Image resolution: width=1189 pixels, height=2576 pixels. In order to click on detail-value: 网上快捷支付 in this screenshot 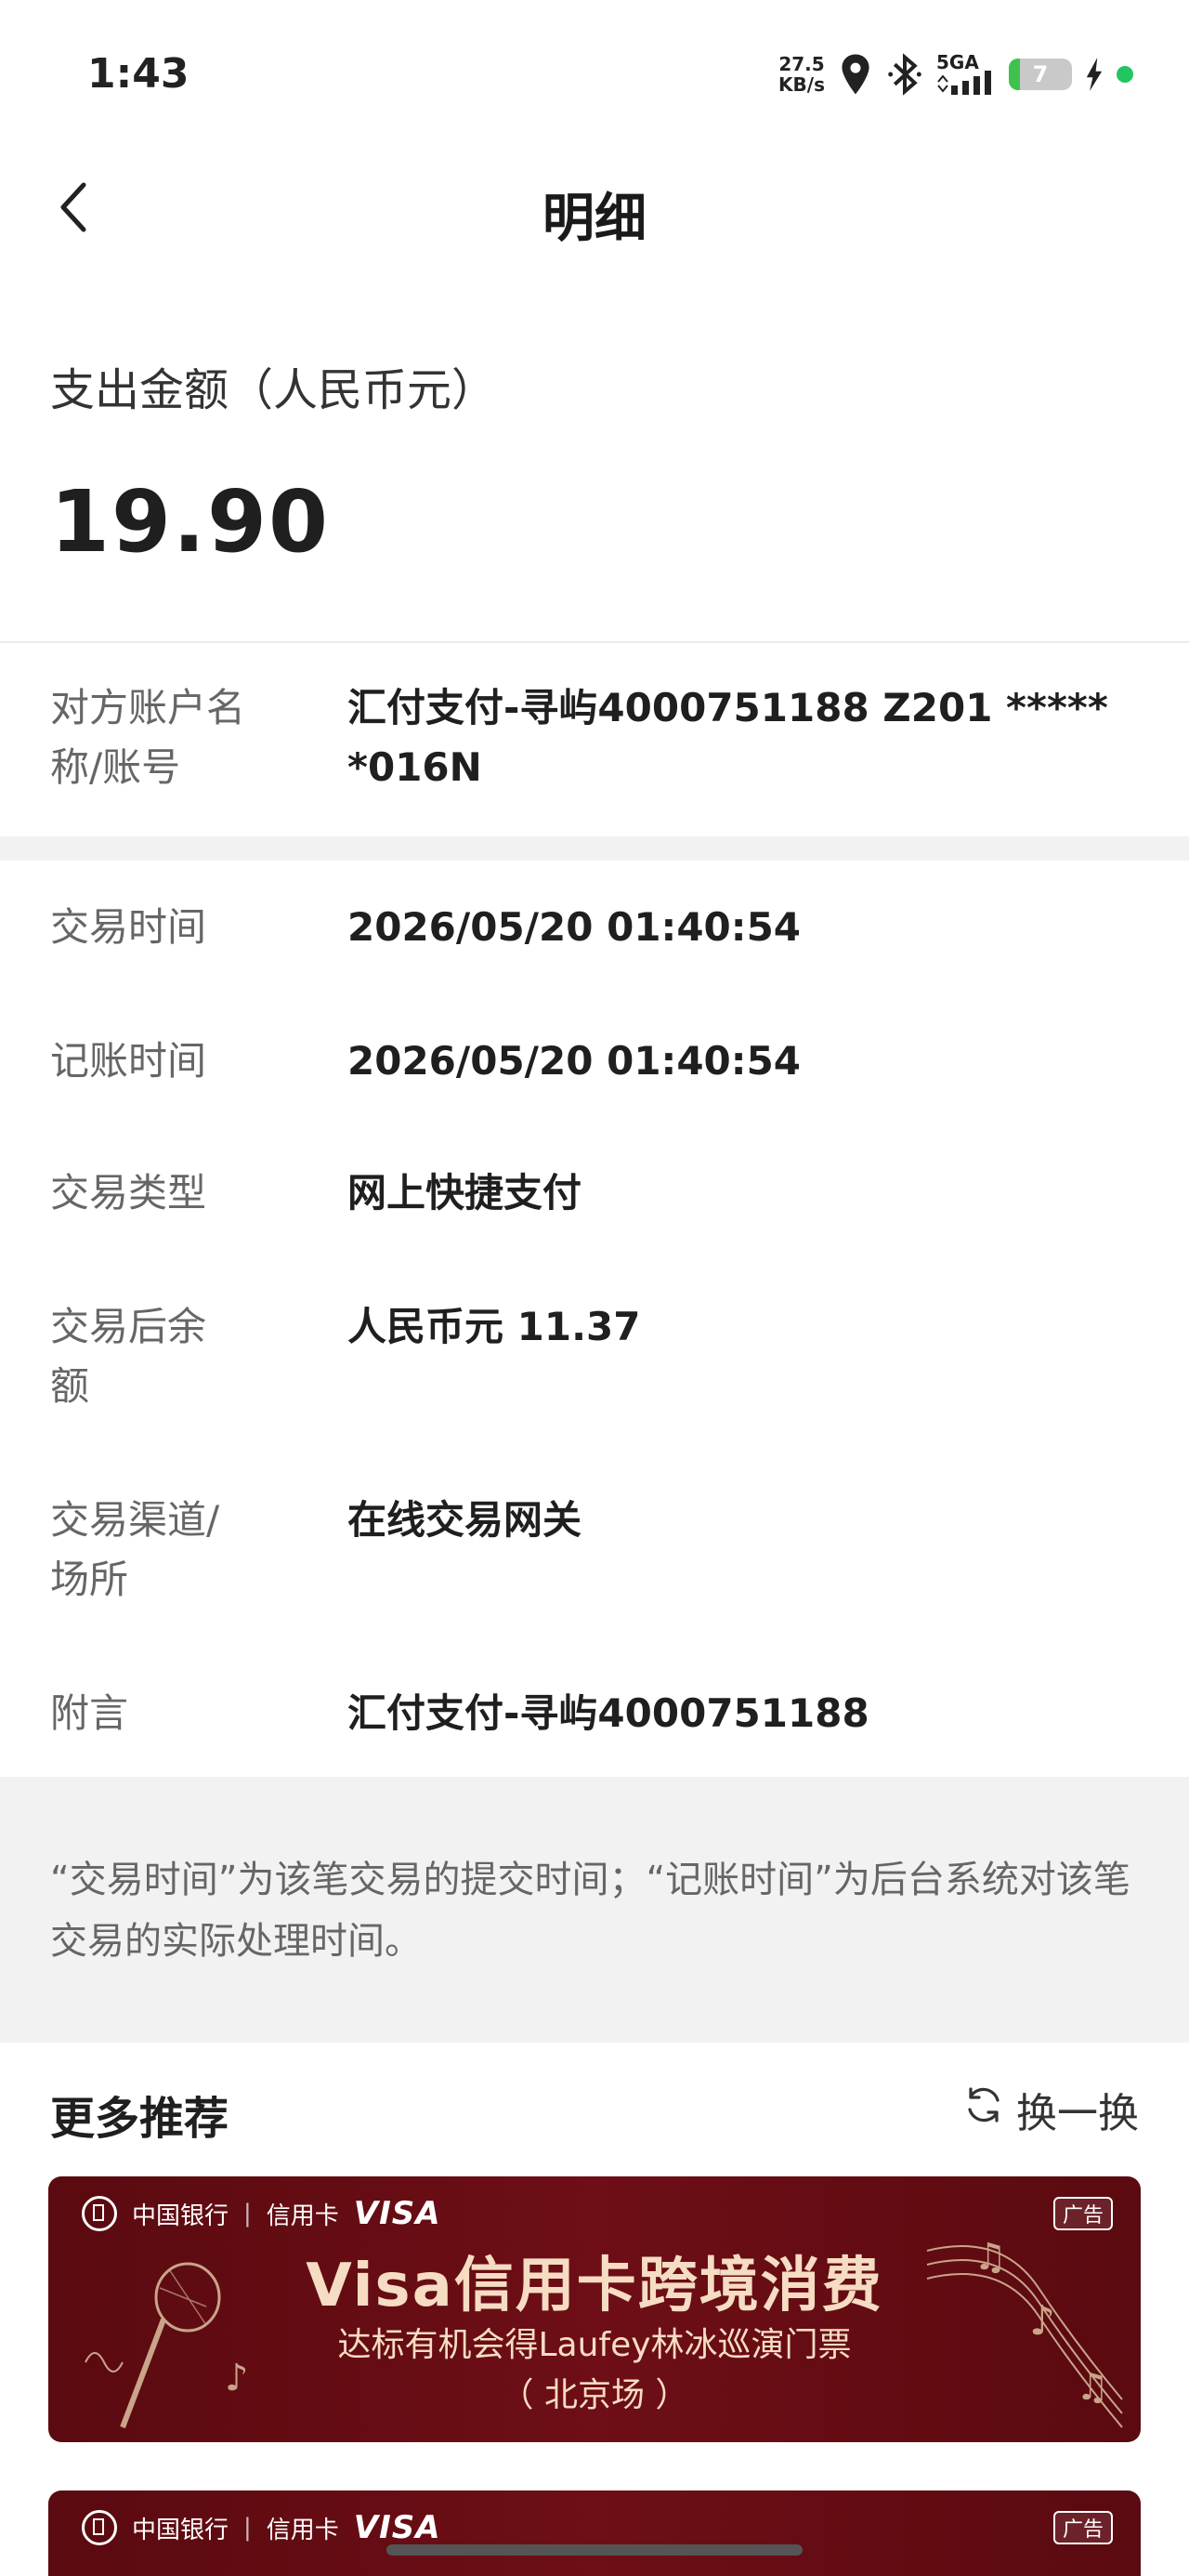, I will do `click(464, 1193)`.